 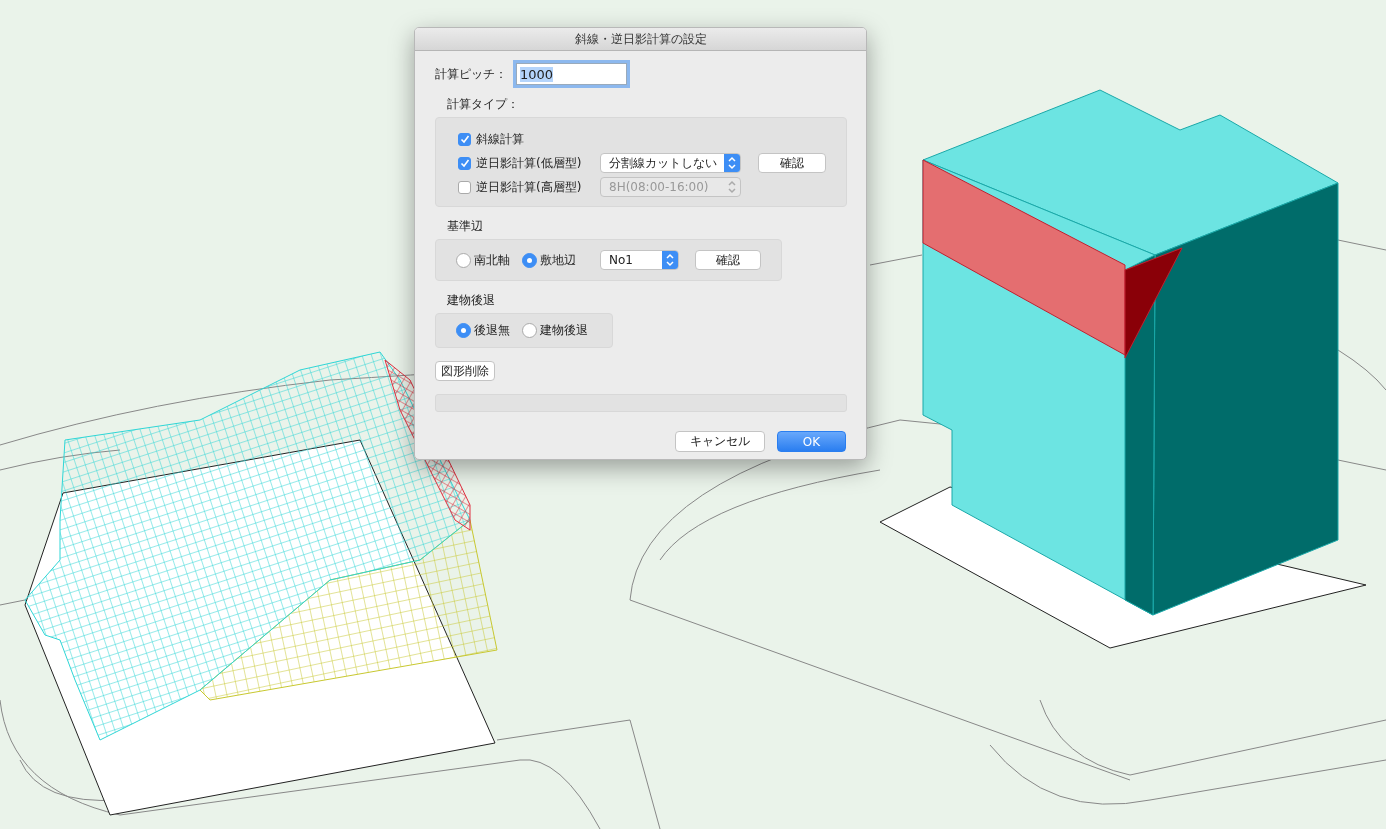 I want to click on checkbox-label: 逆日影計算(高層型), so click(x=529, y=187).